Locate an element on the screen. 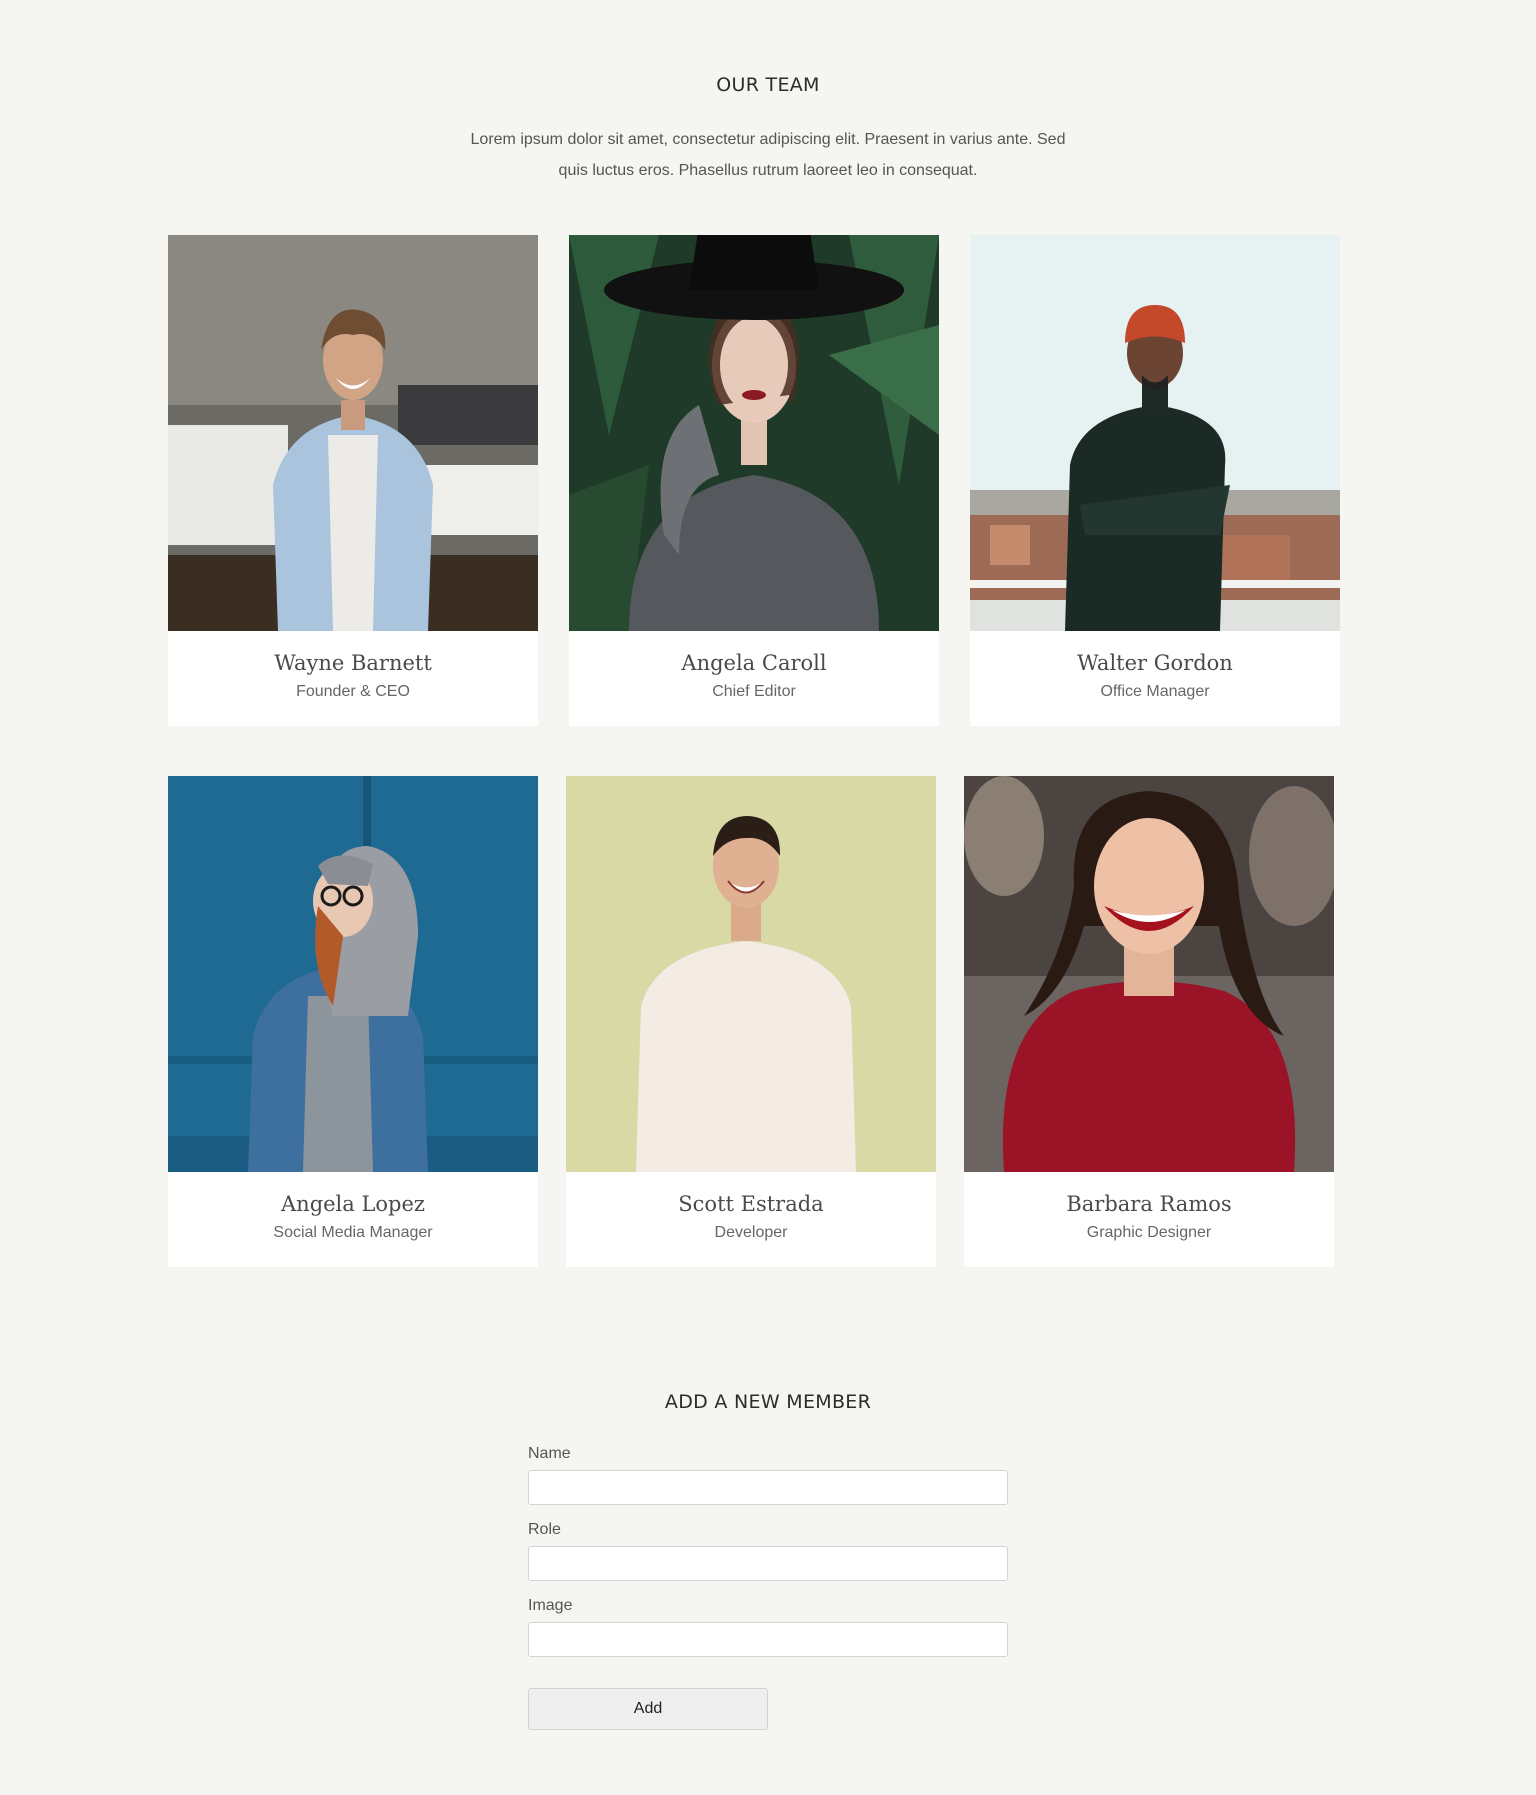 The image size is (1536, 1795). role-label: Role is located at coordinates (544, 1529).